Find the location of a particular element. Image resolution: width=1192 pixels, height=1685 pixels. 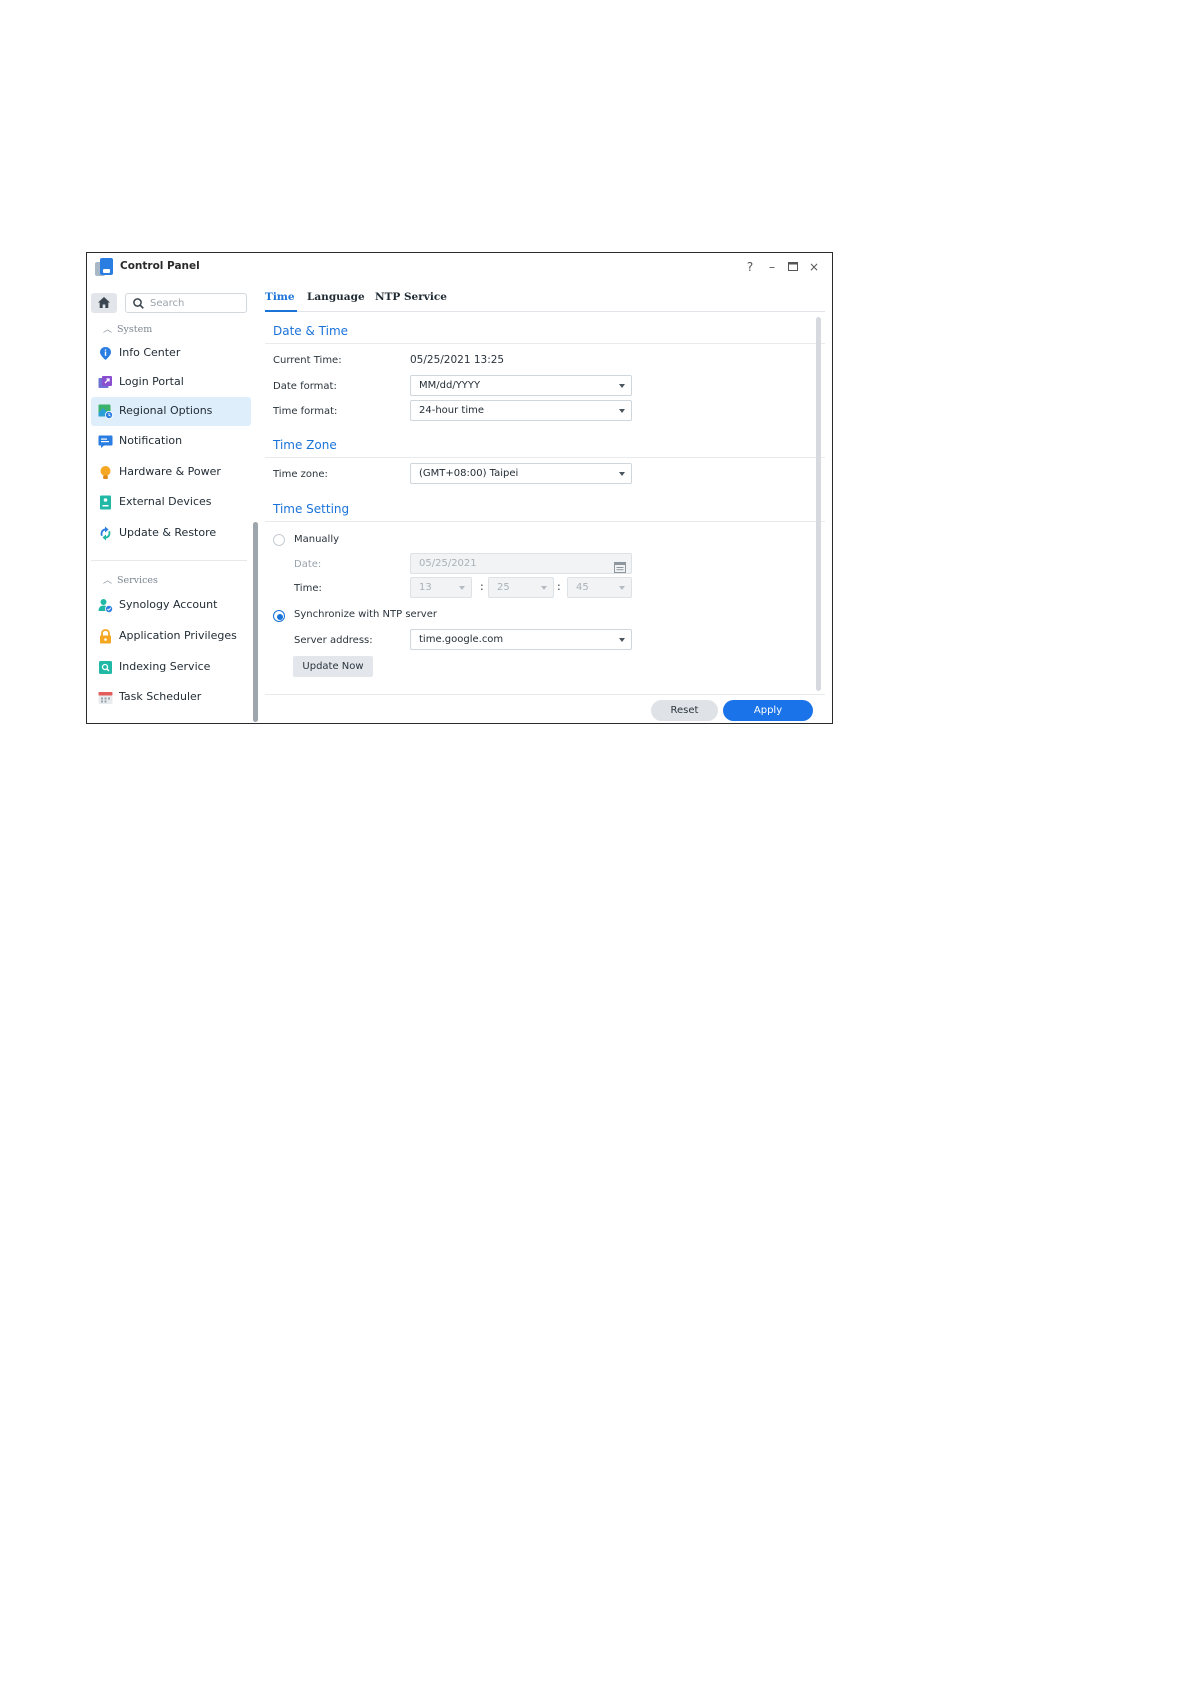

sidebar-item-label: Hardware & Power is located at coordinates (170, 471).